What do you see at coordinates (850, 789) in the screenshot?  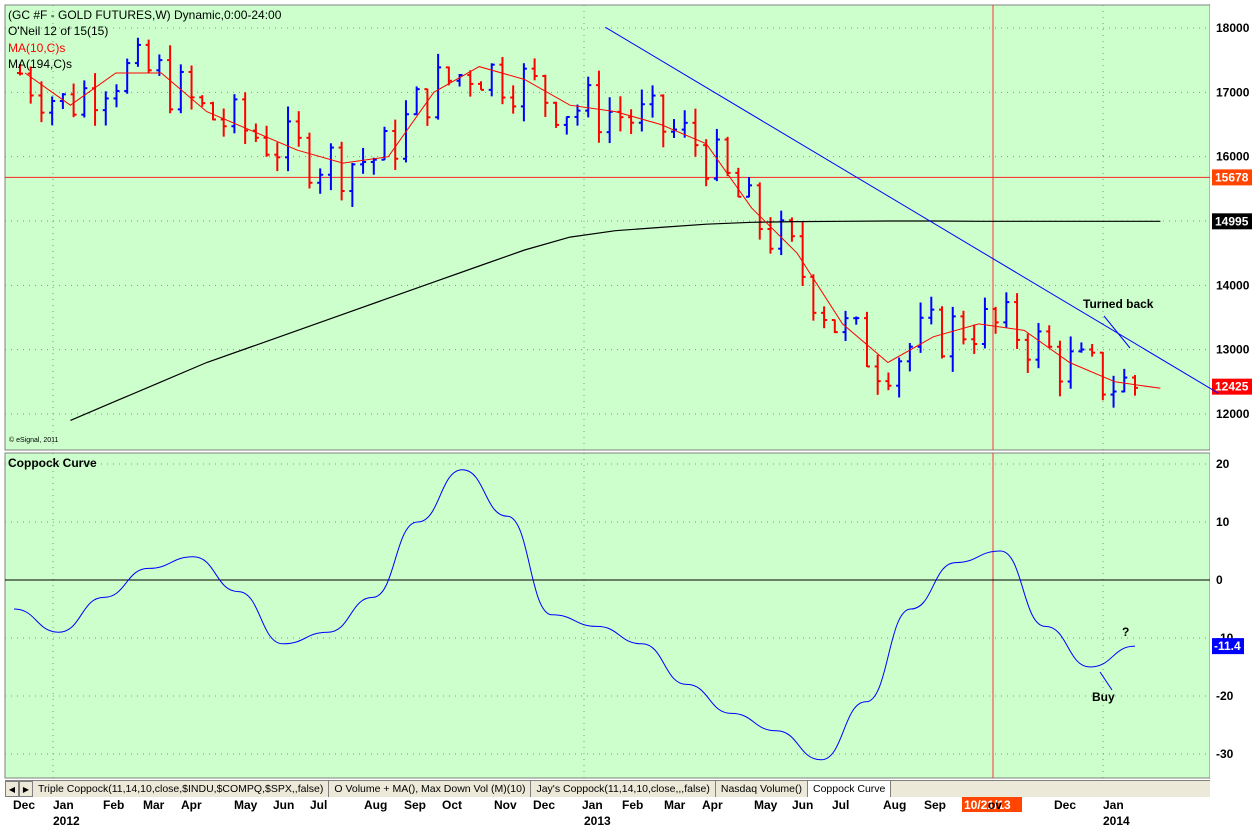 I see `tab-coppock-curve: Coppock Curve` at bounding box center [850, 789].